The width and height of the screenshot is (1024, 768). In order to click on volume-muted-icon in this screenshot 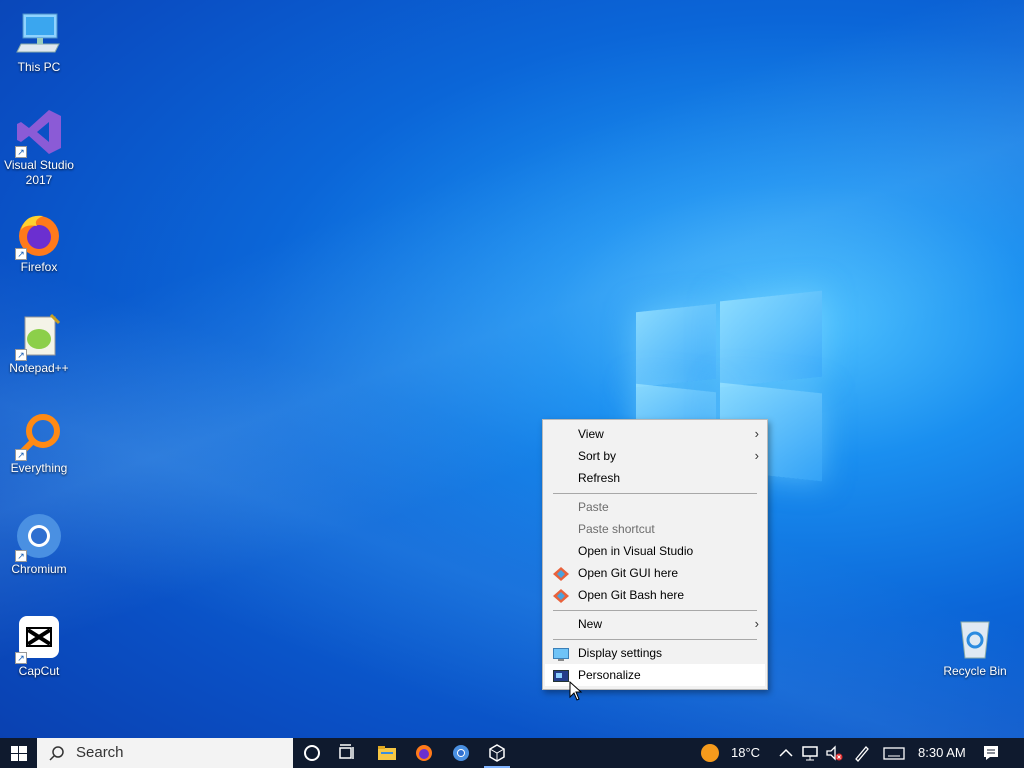, I will do `click(834, 753)`.